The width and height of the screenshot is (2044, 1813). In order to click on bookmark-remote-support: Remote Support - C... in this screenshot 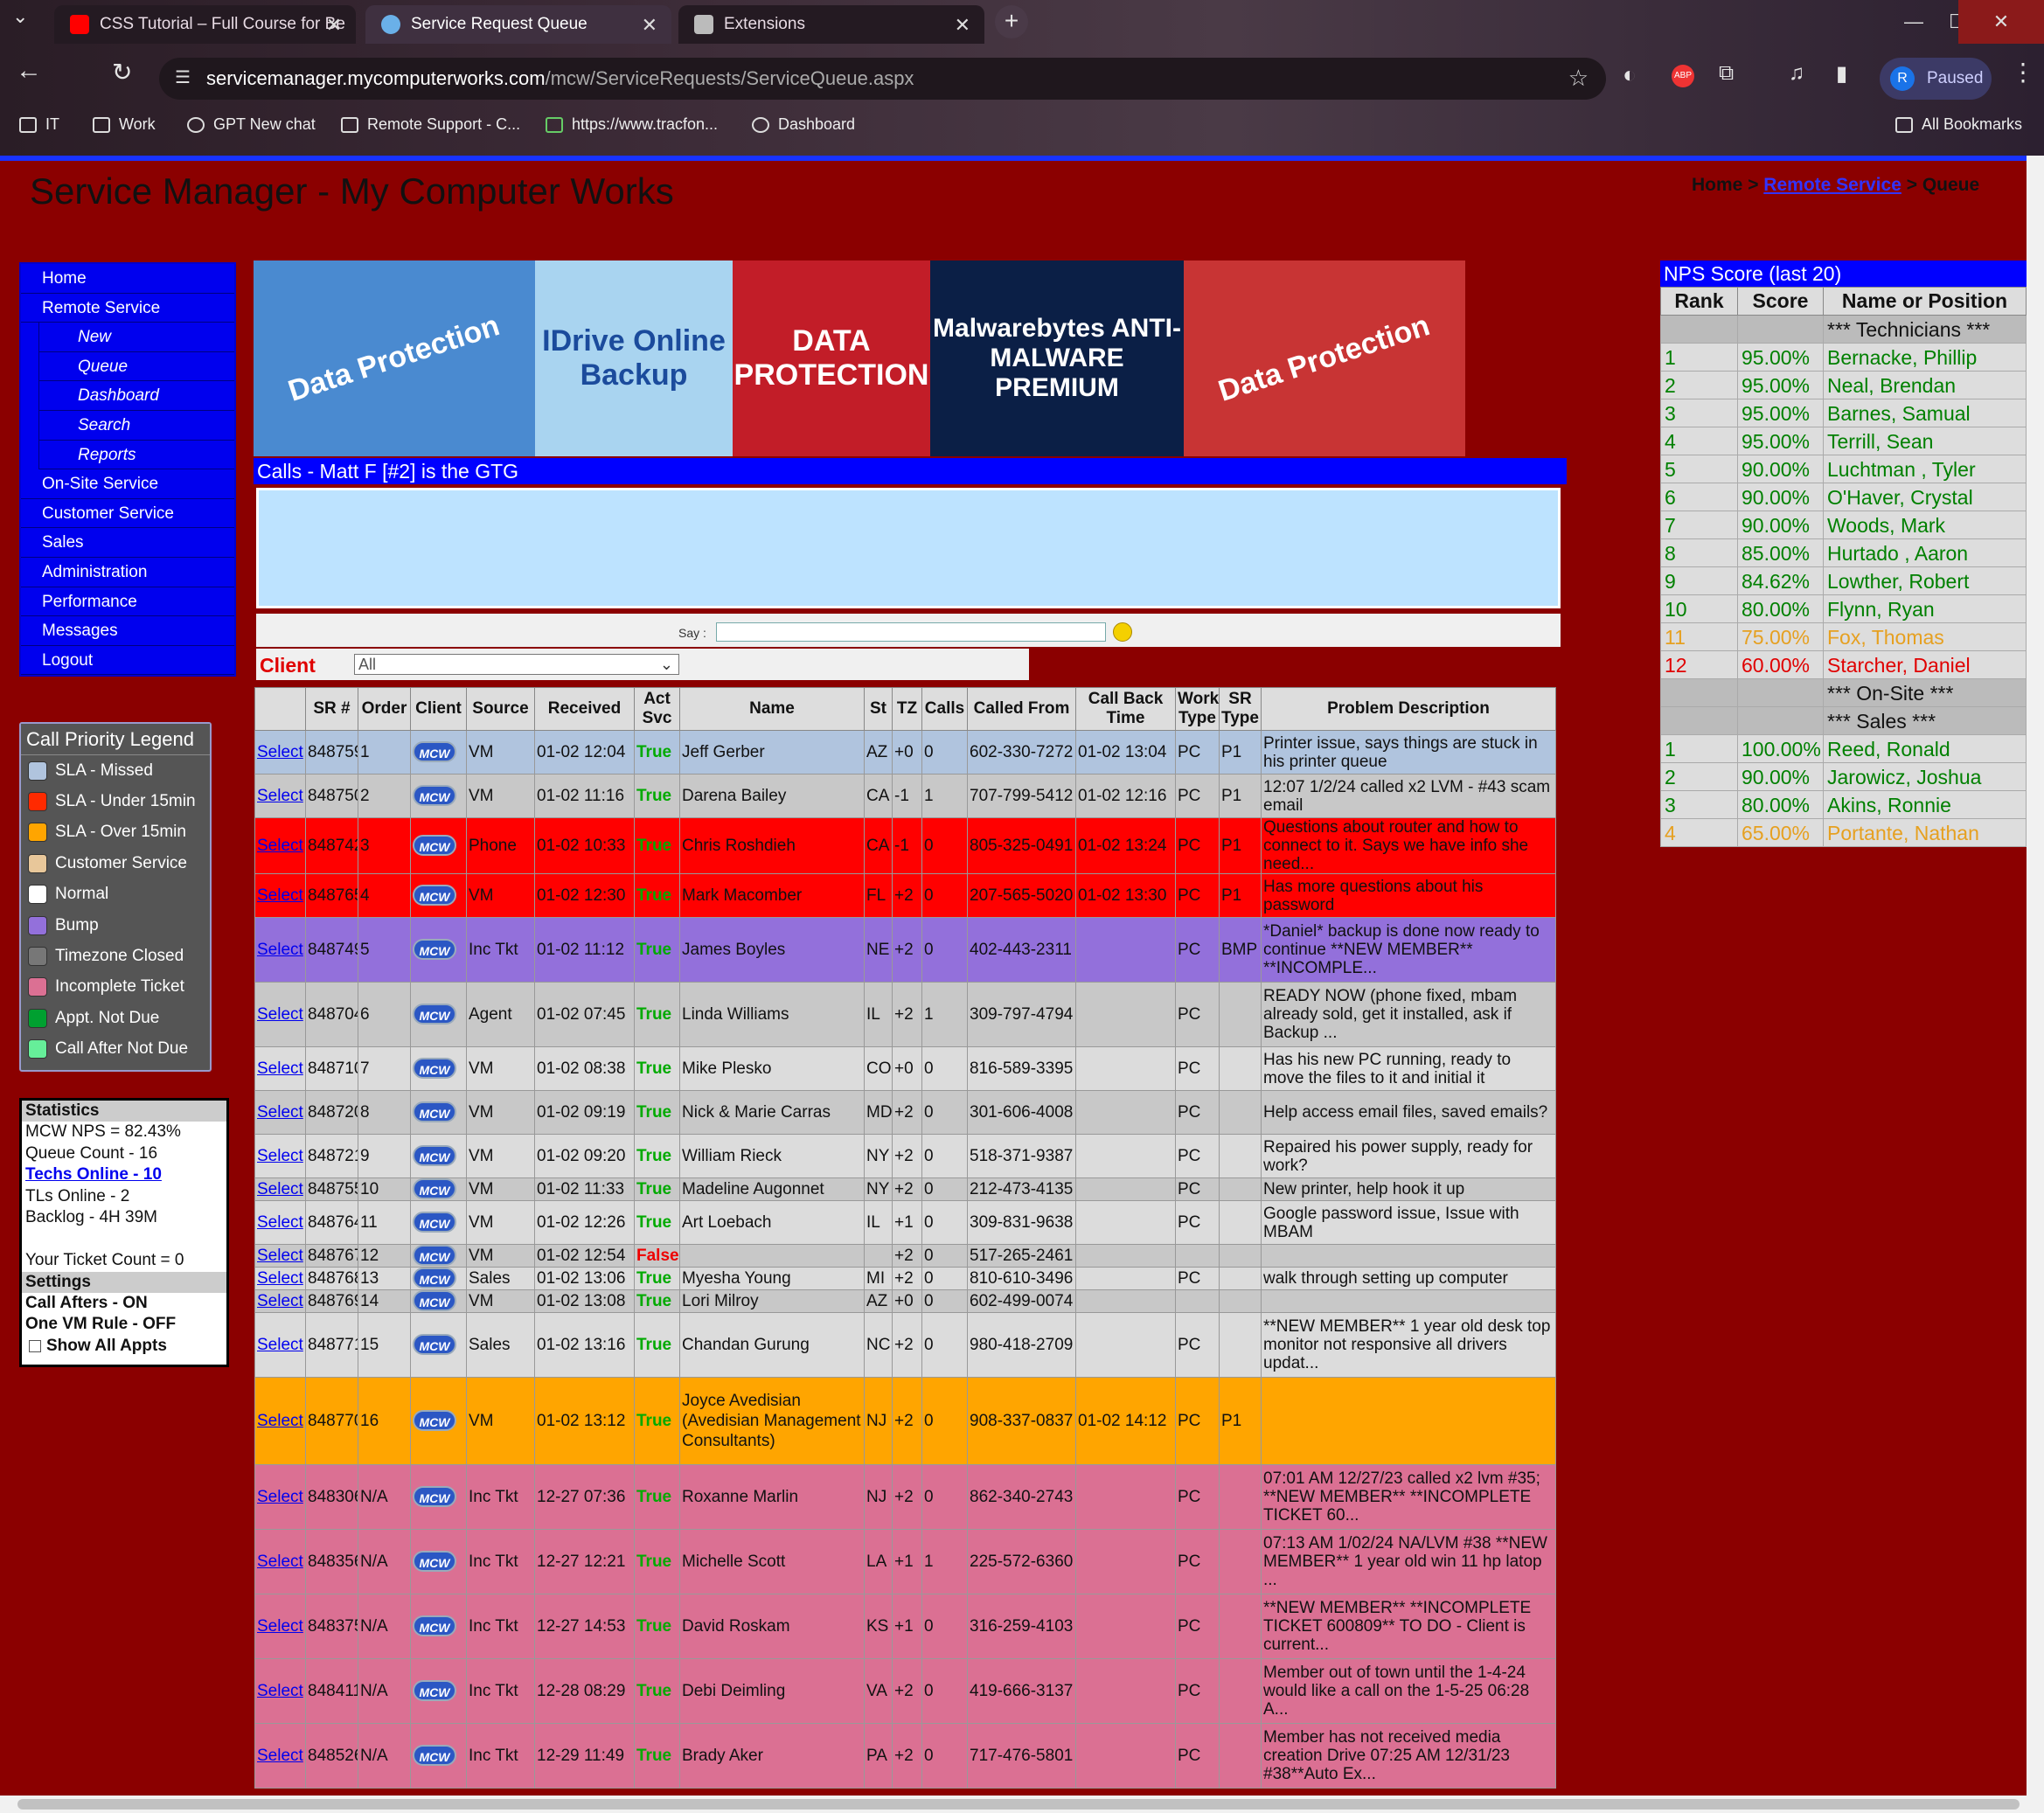, I will do `click(430, 124)`.